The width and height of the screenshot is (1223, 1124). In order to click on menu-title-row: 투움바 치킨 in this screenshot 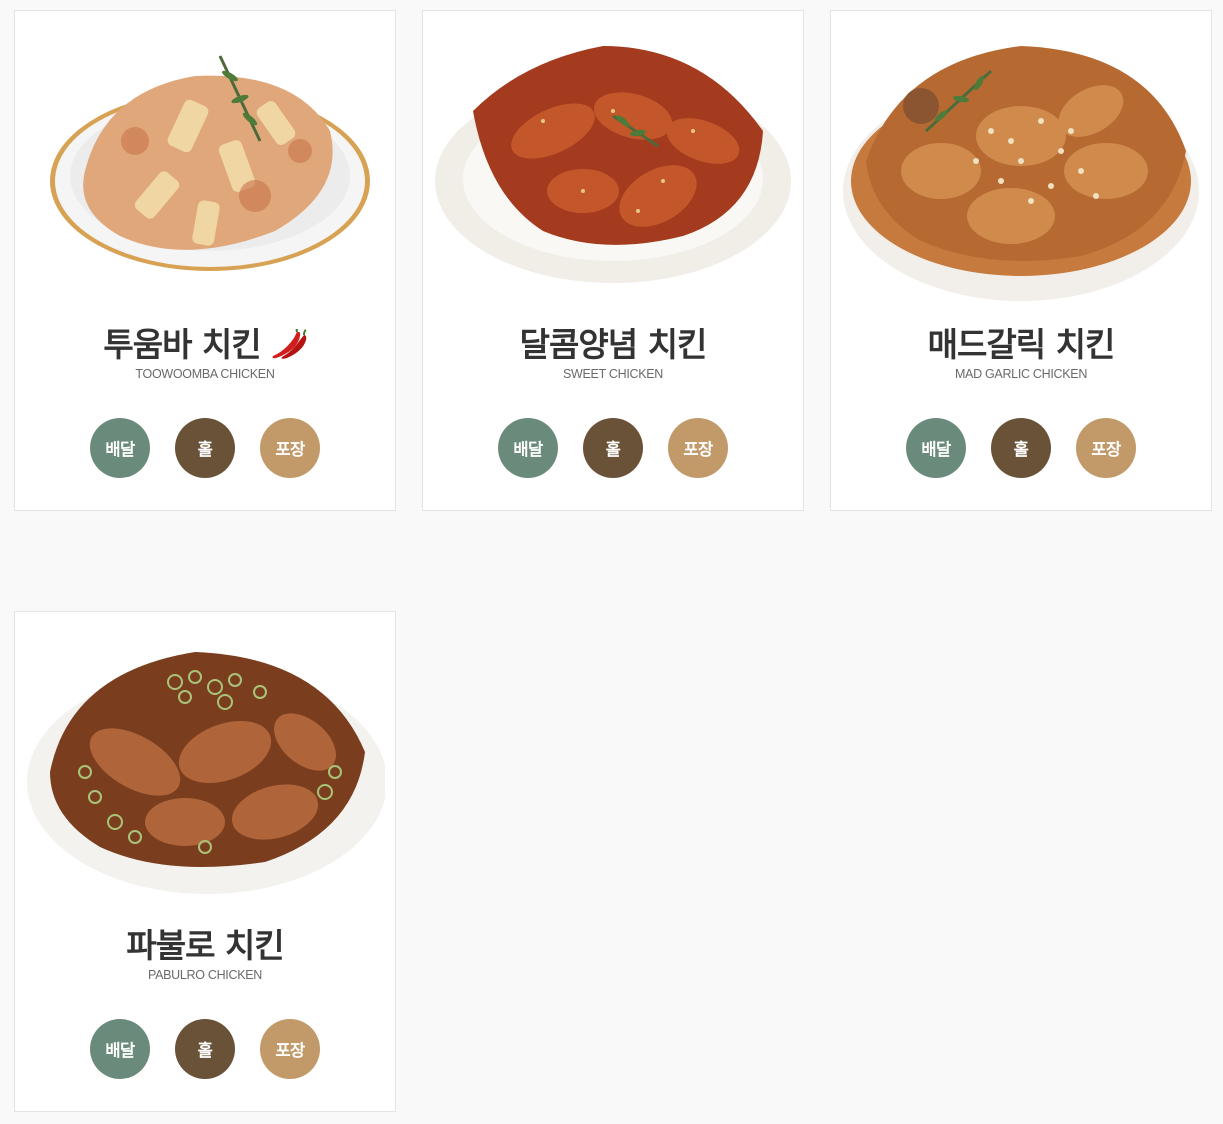, I will do `click(205, 345)`.